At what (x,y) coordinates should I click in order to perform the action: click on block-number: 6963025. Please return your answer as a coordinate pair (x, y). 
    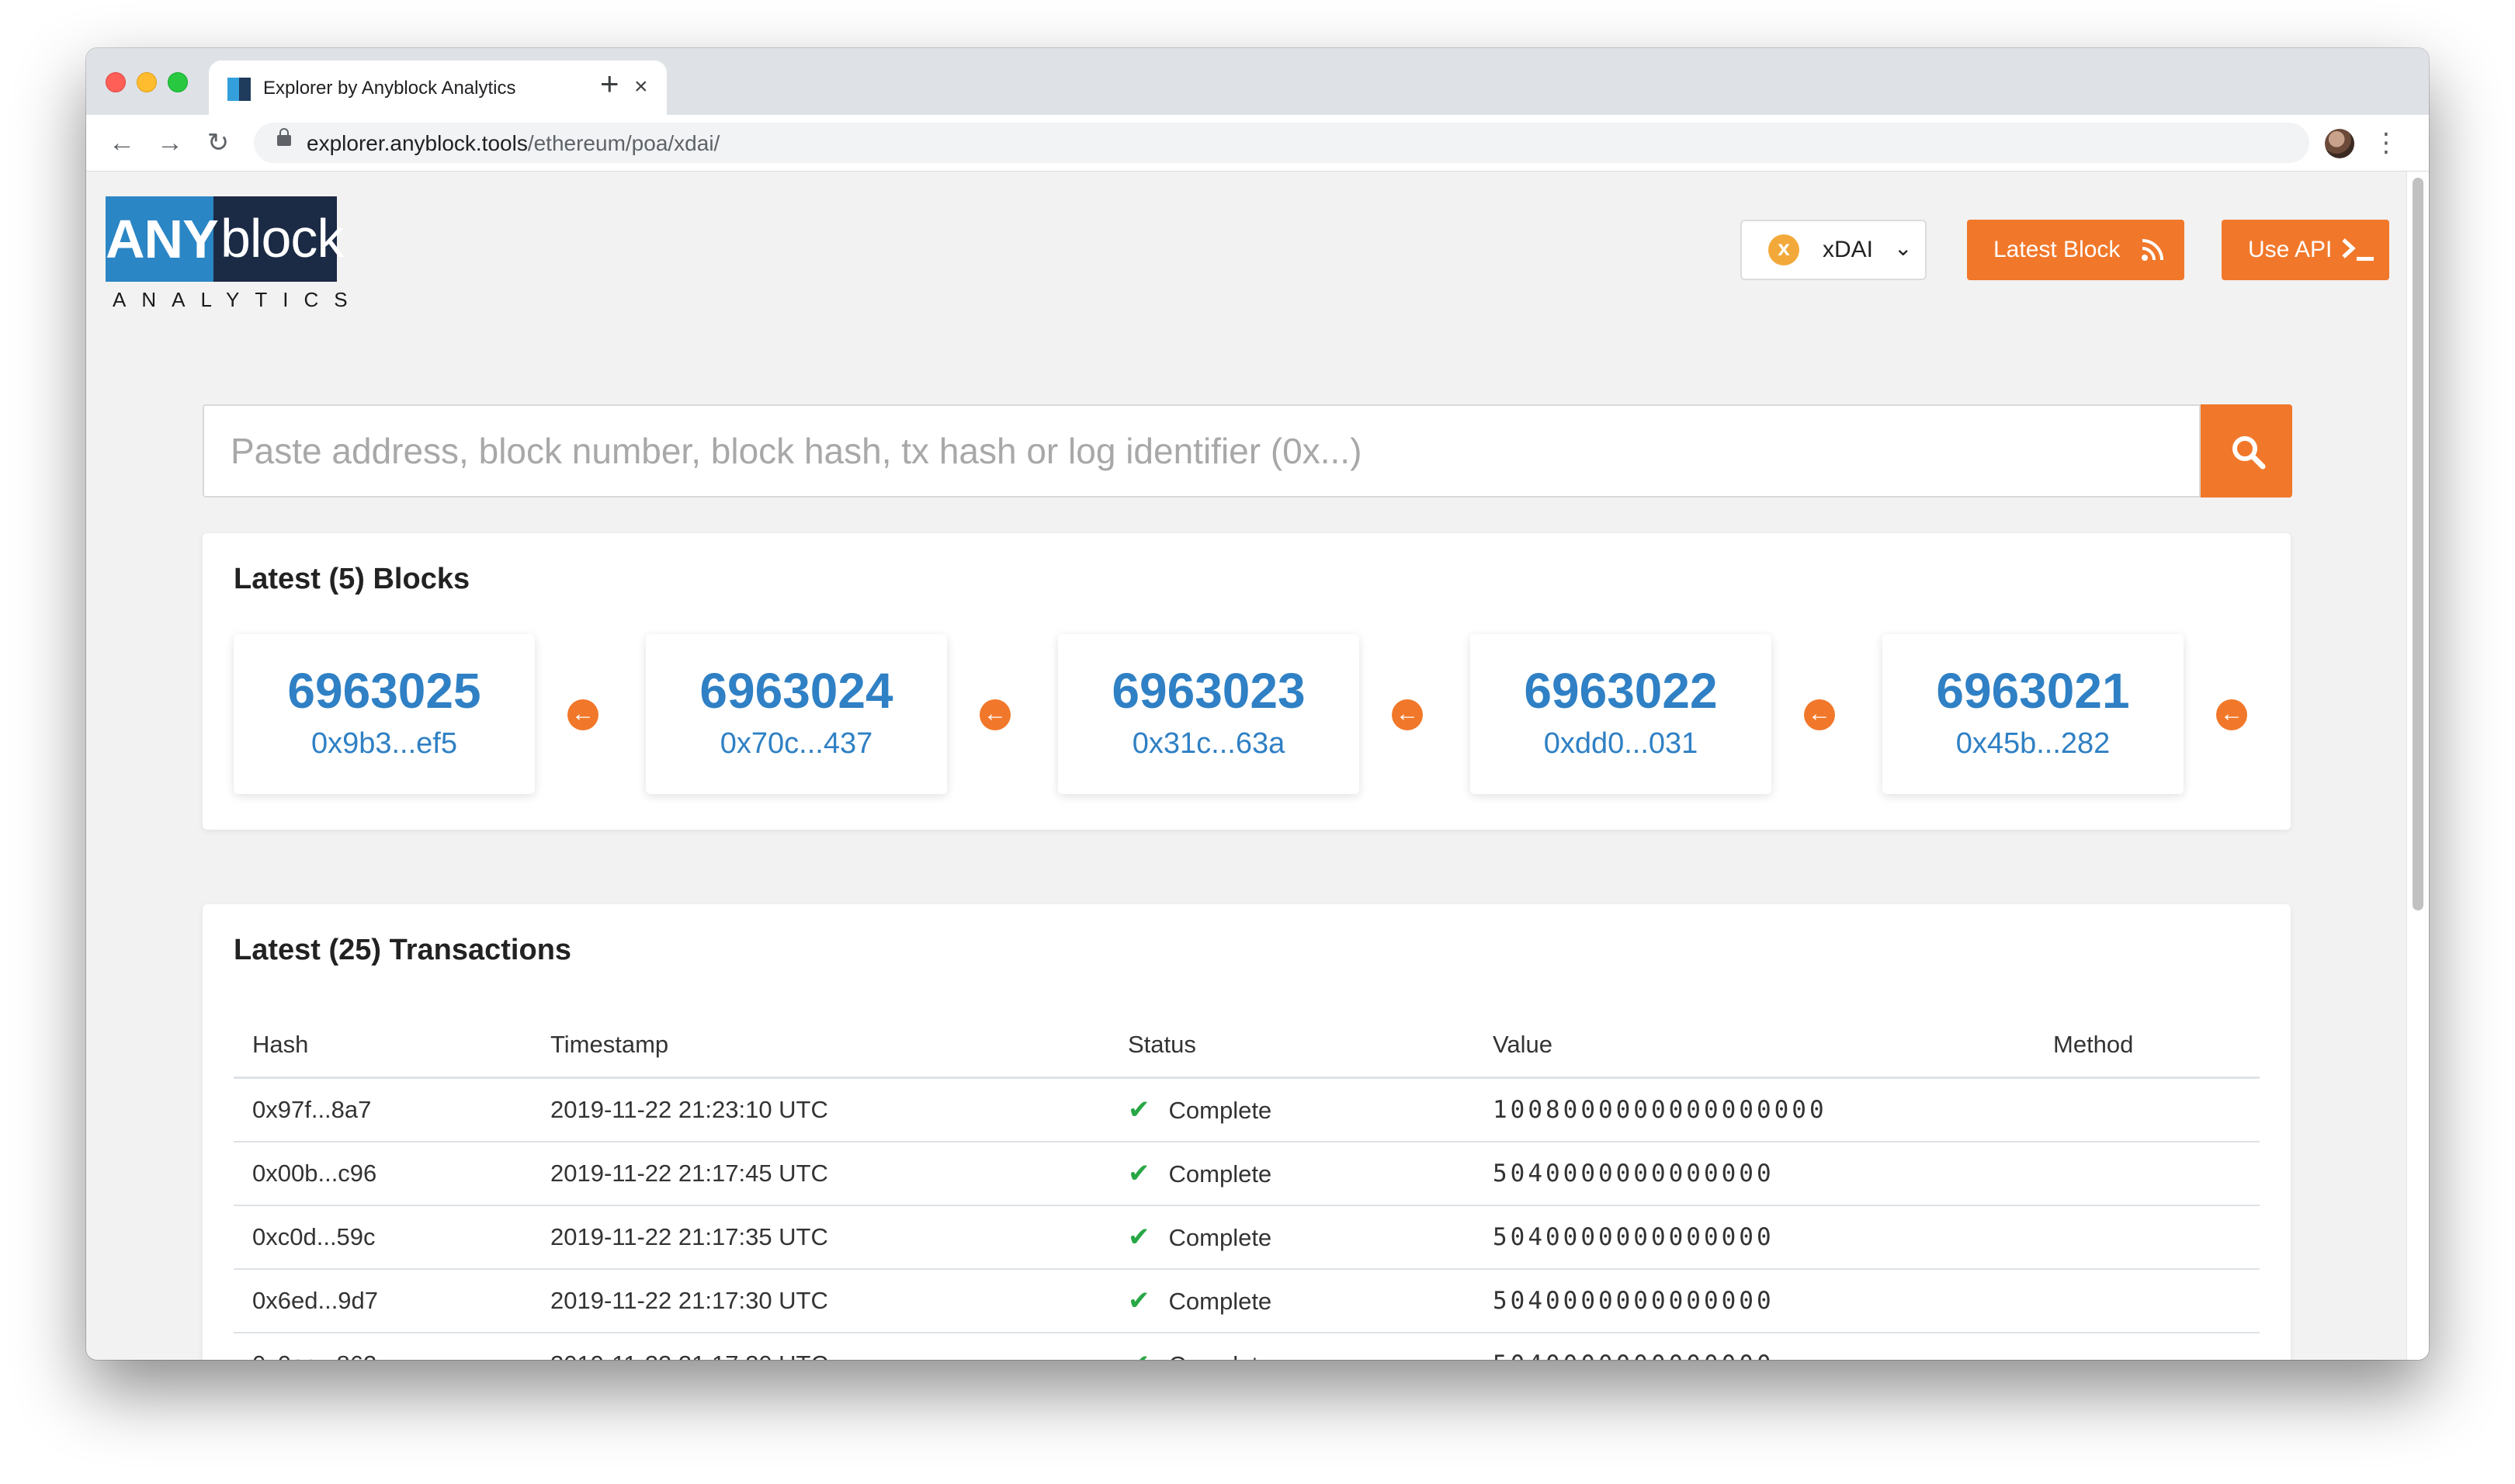
    Looking at the image, I should click on (384, 690).